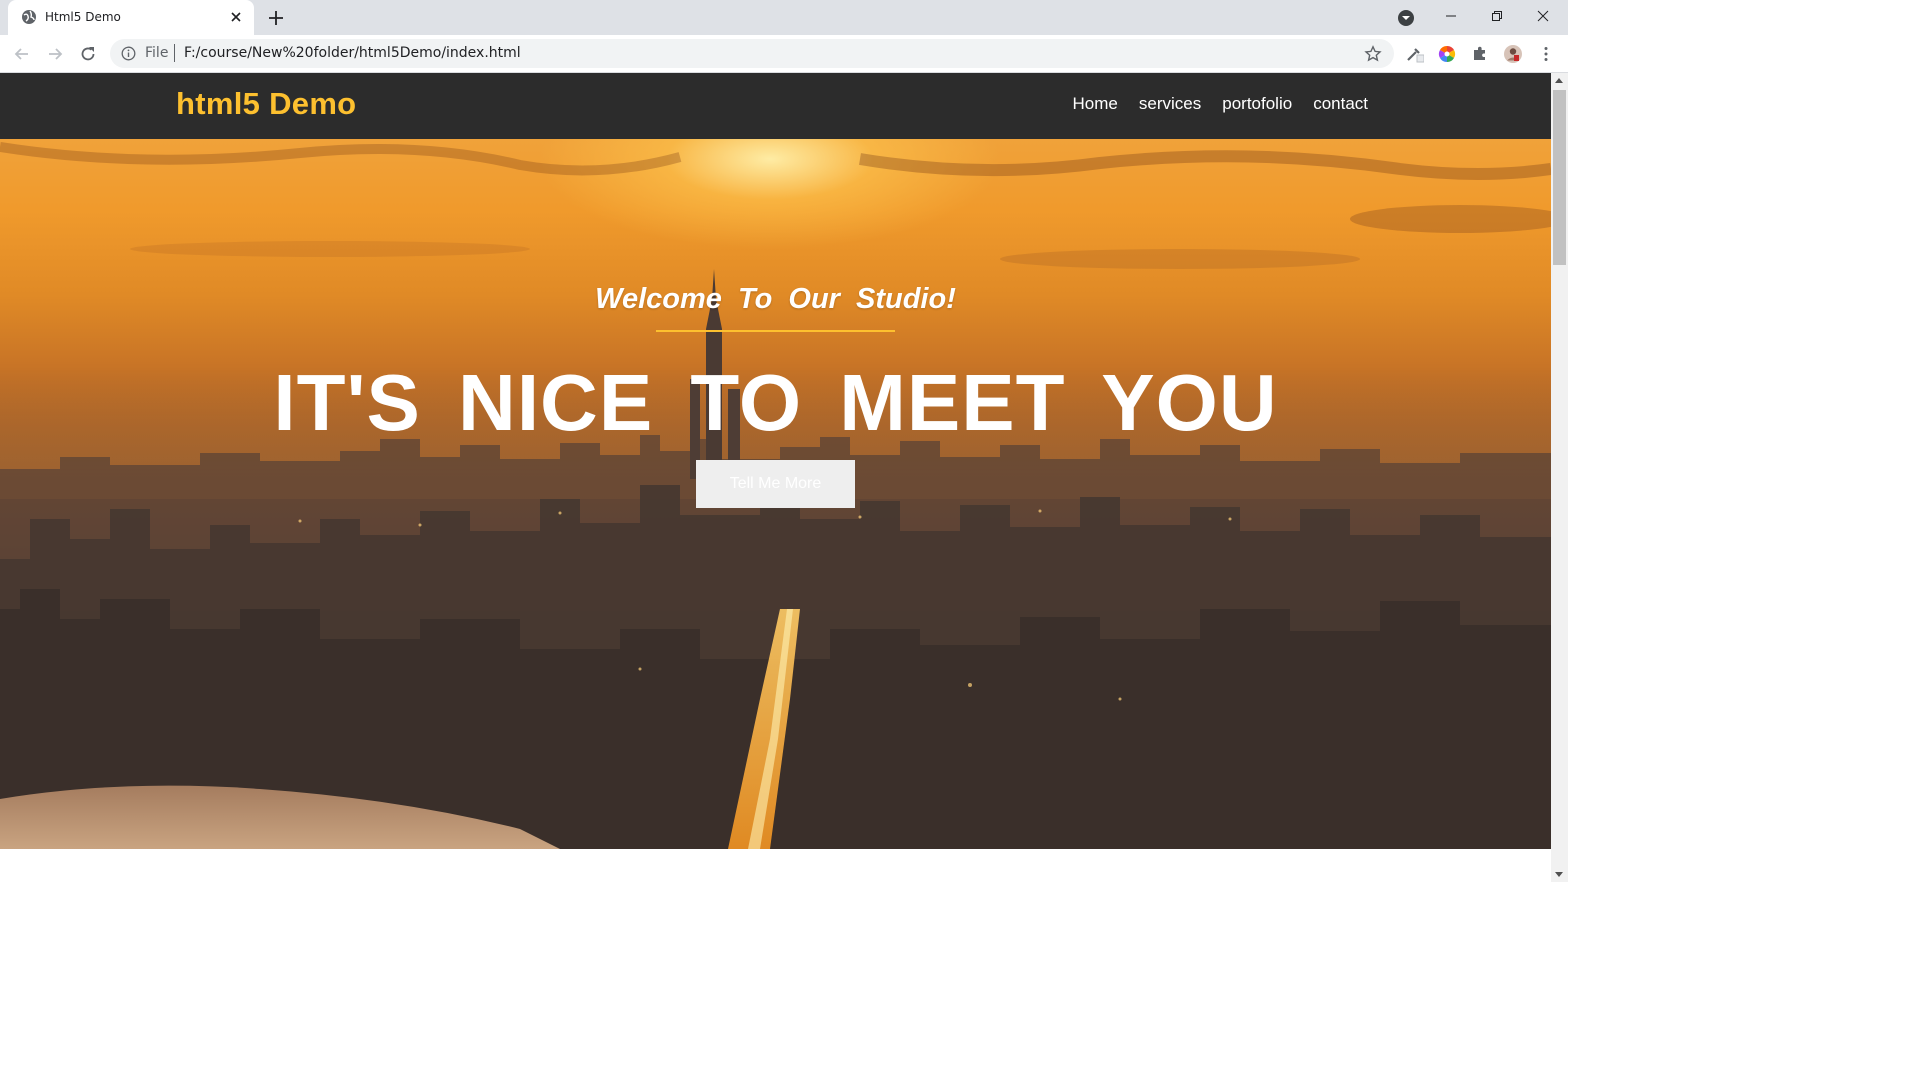 The width and height of the screenshot is (1920, 1080). What do you see at coordinates (1559, 874) in the screenshot?
I see `scroll-down-arrow-icon` at bounding box center [1559, 874].